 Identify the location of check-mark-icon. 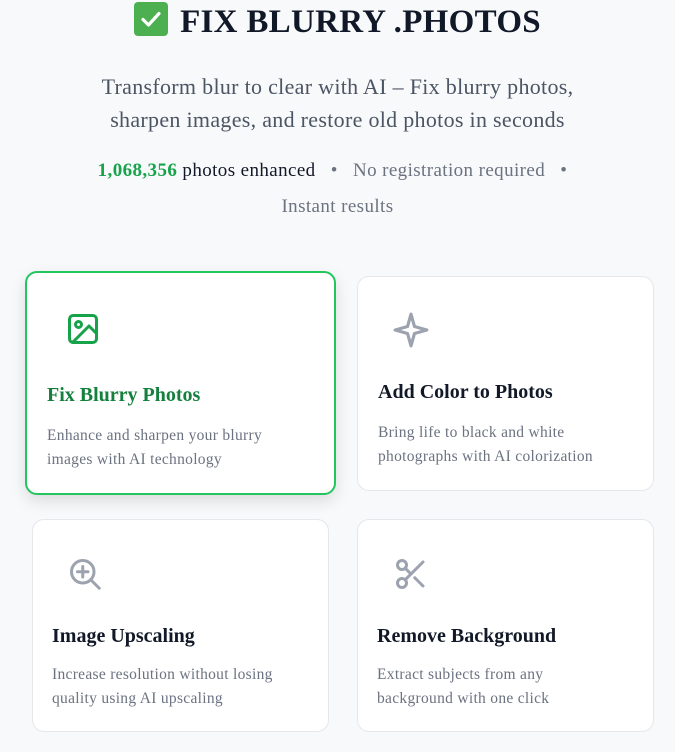
(151, 19).